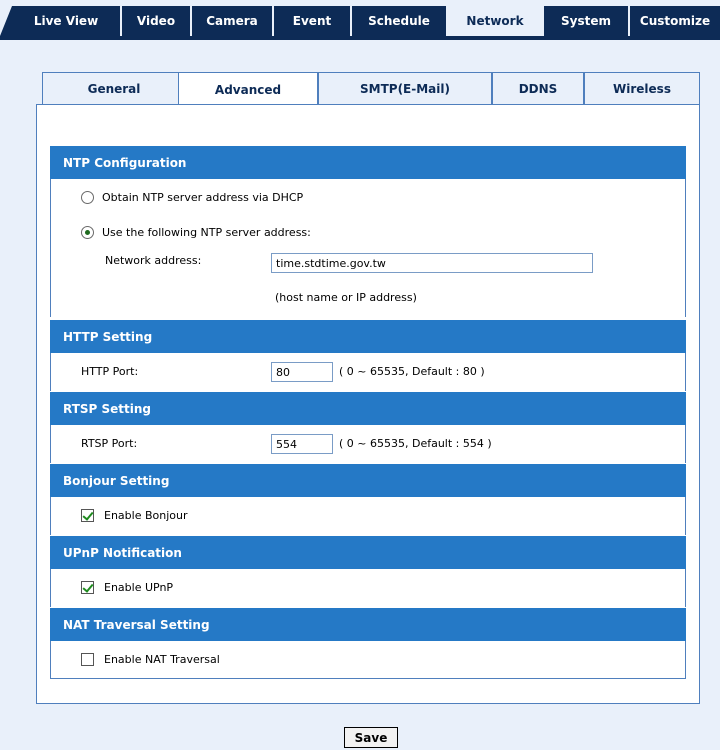 The width and height of the screenshot is (720, 750). What do you see at coordinates (675, 21) in the screenshot?
I see `nav-tab-customize: Customize` at bounding box center [675, 21].